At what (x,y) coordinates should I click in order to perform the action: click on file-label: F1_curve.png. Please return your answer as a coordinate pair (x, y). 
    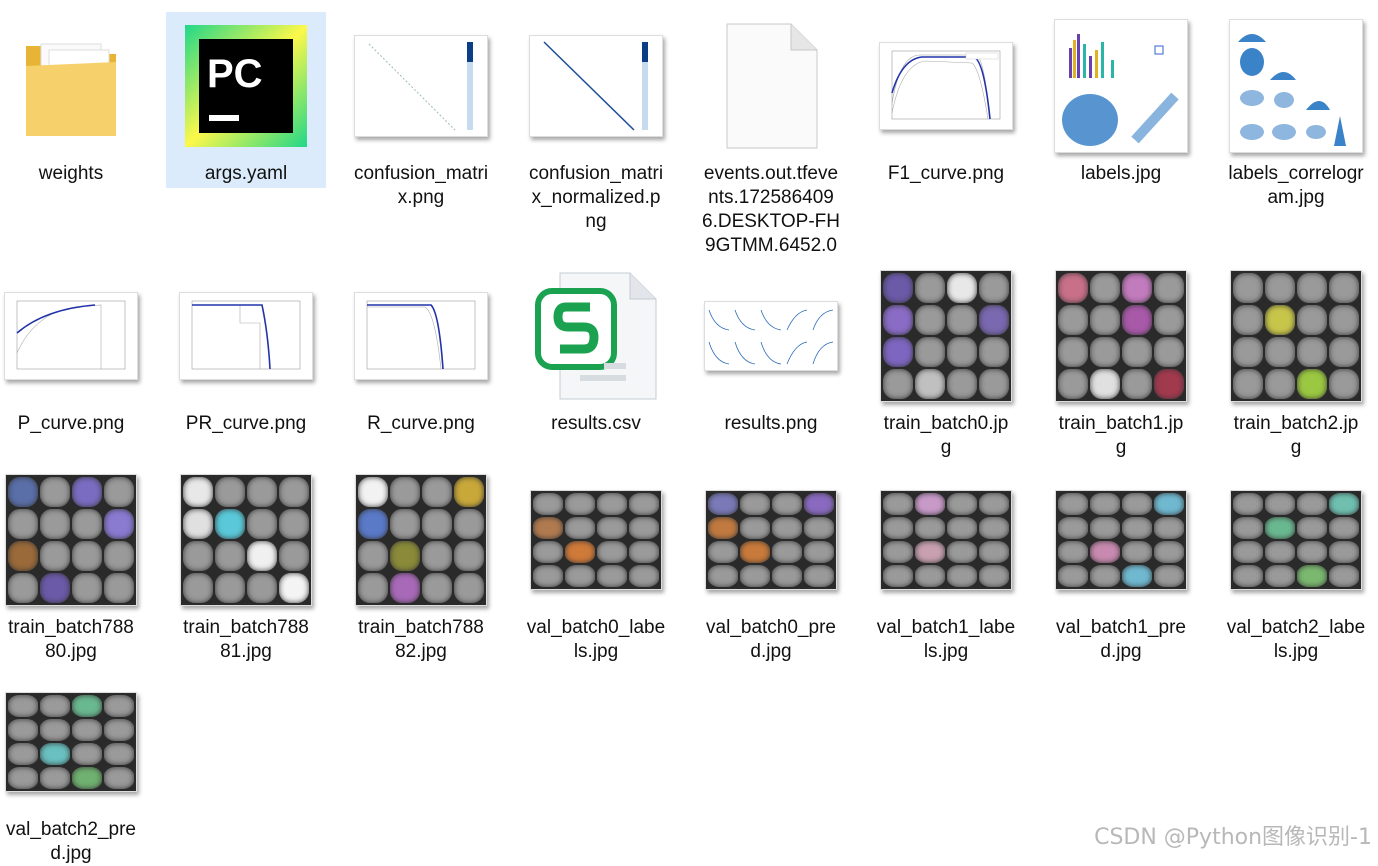
    Looking at the image, I should click on (946, 173).